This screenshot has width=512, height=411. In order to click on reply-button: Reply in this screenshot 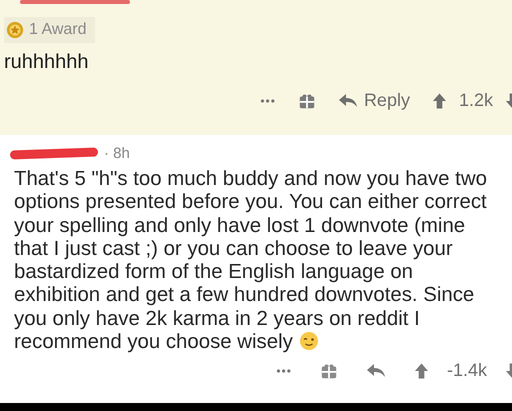, I will do `click(374, 100)`.